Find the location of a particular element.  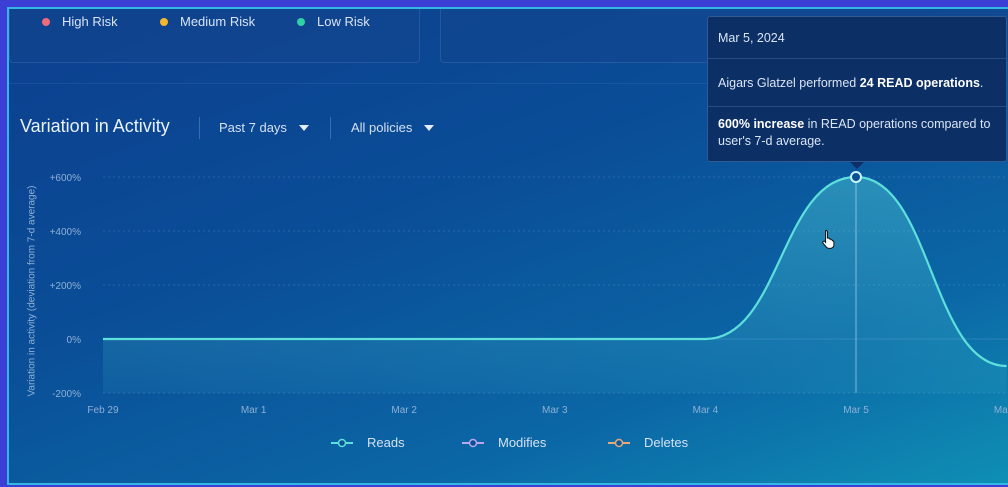

x-tick-label: Mar 5 is located at coordinates (856, 410).